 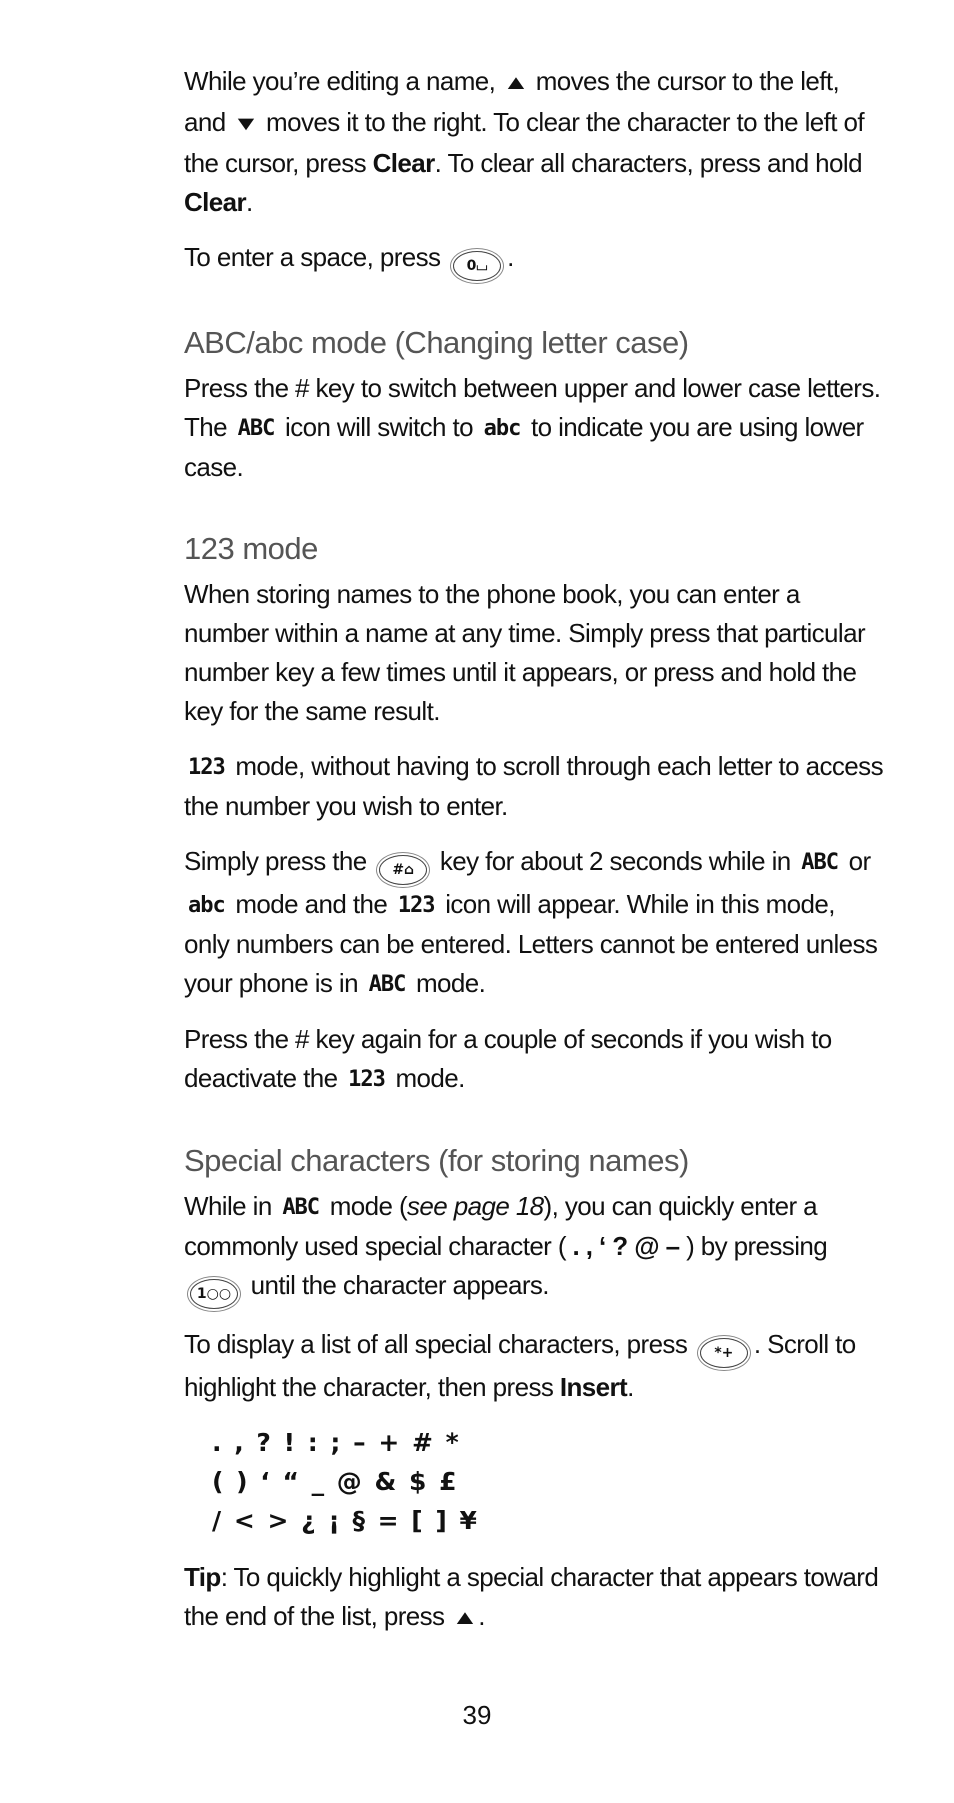 What do you see at coordinates (475, 1206) in the screenshot?
I see `page-reference: see page 18` at bounding box center [475, 1206].